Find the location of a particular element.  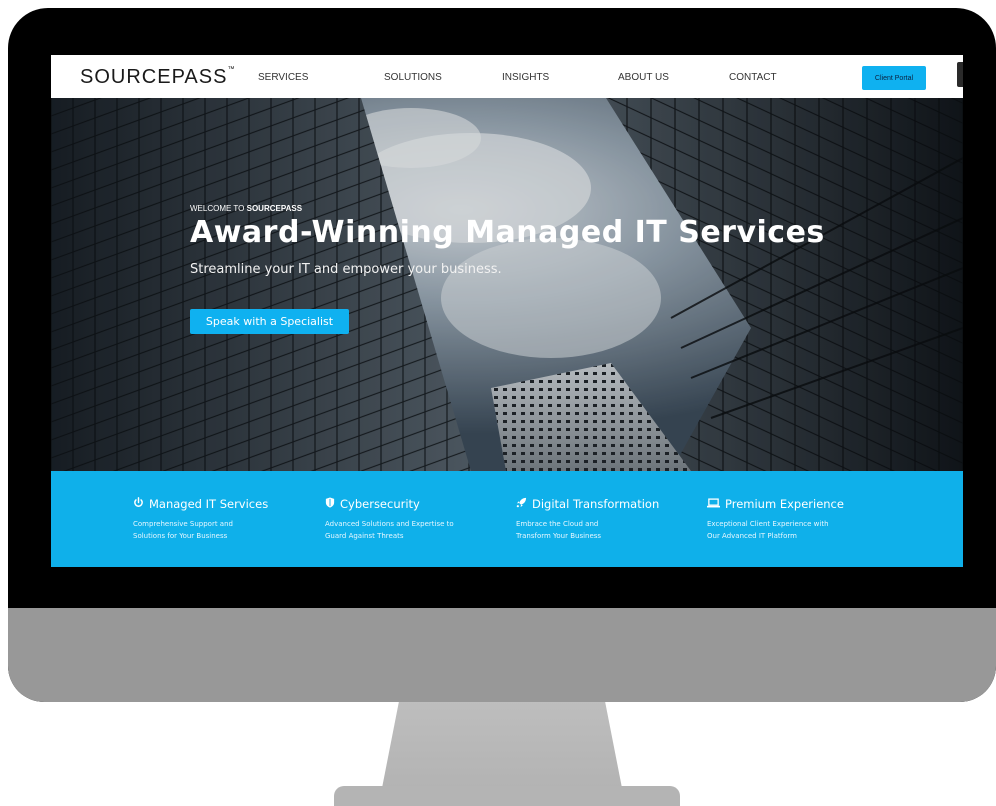

feature-title: Digital Transformation is located at coordinates (596, 504).